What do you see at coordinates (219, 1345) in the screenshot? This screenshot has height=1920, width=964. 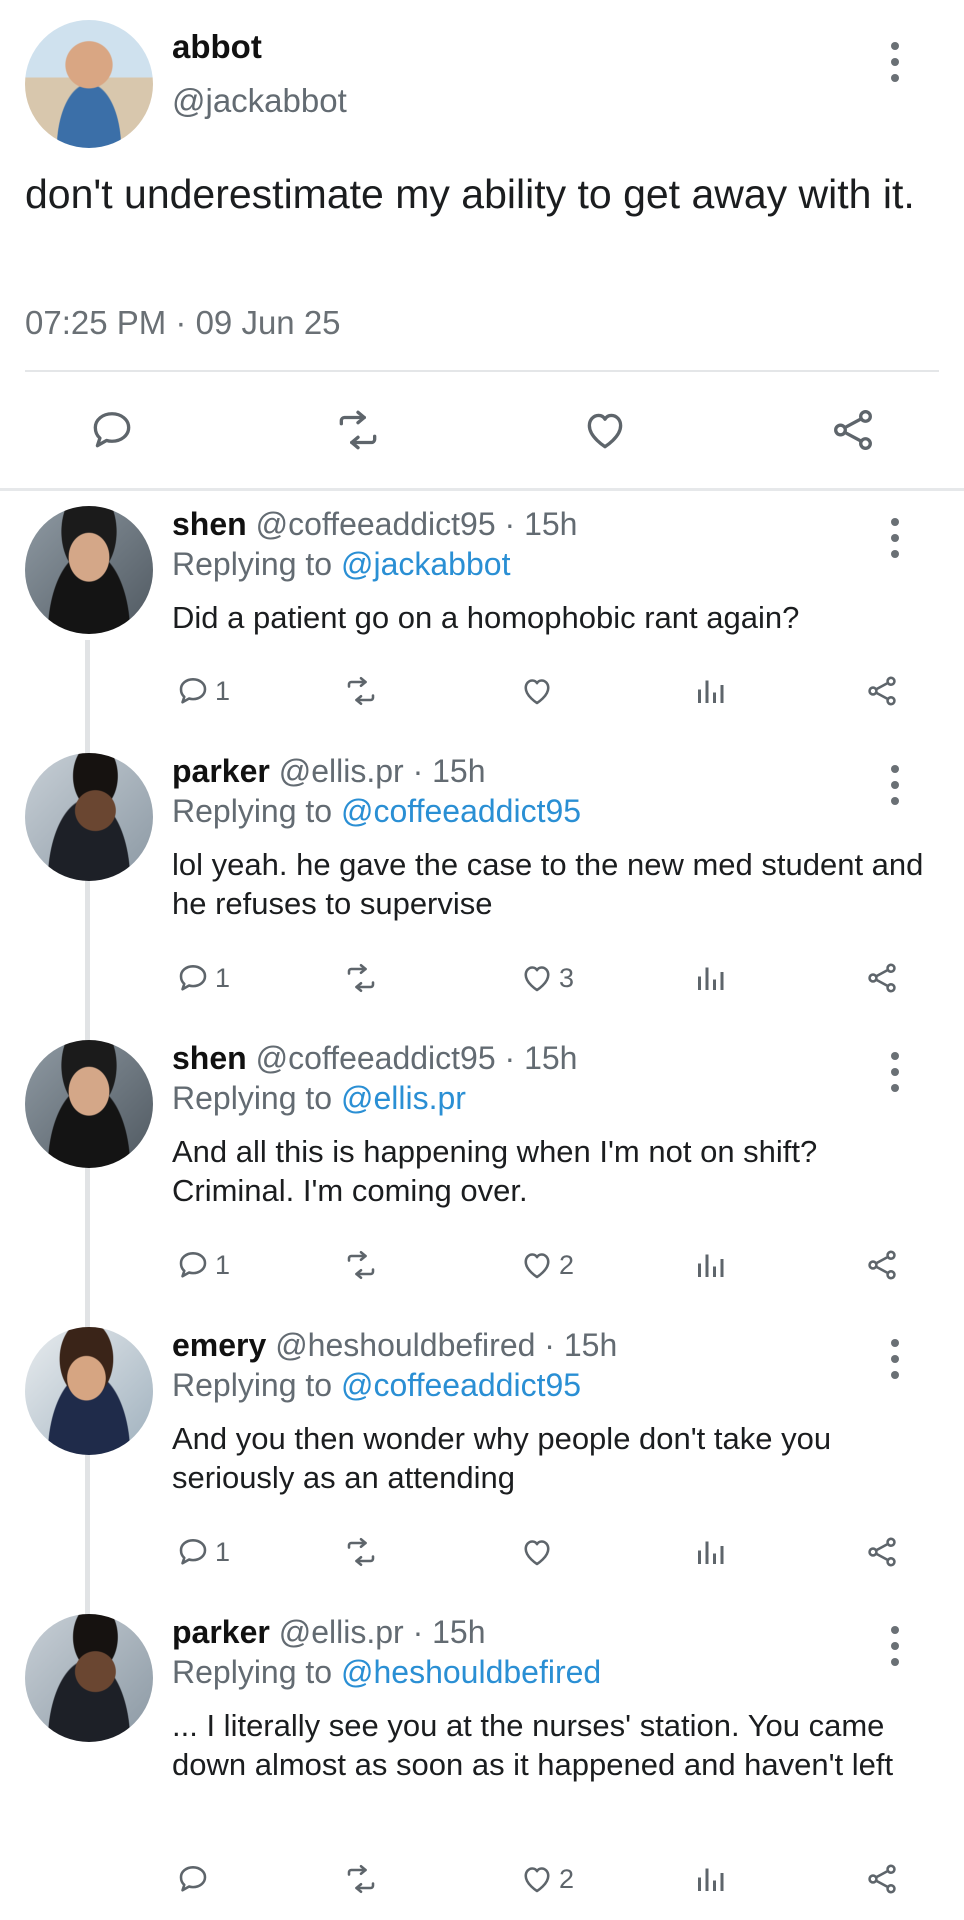 I see `author-name: emery` at bounding box center [219, 1345].